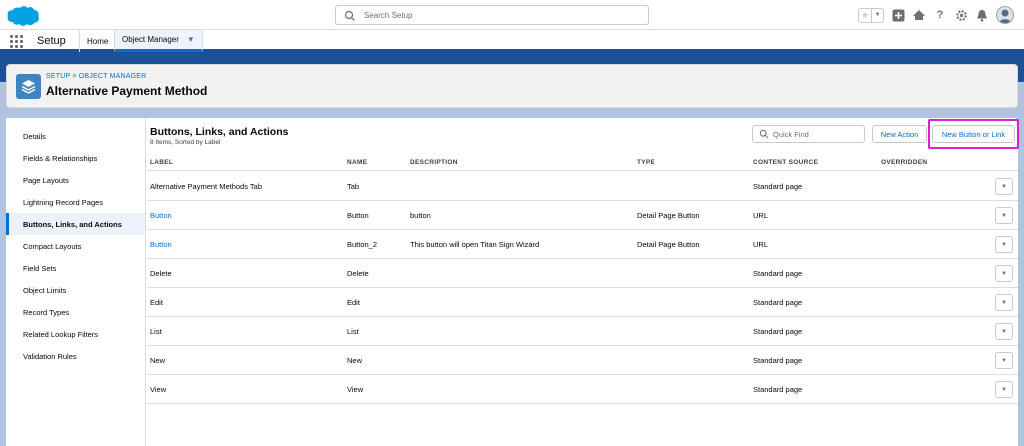 The image size is (1024, 446). I want to click on tab-object-manager: Object Manager ▼, so click(158, 41).